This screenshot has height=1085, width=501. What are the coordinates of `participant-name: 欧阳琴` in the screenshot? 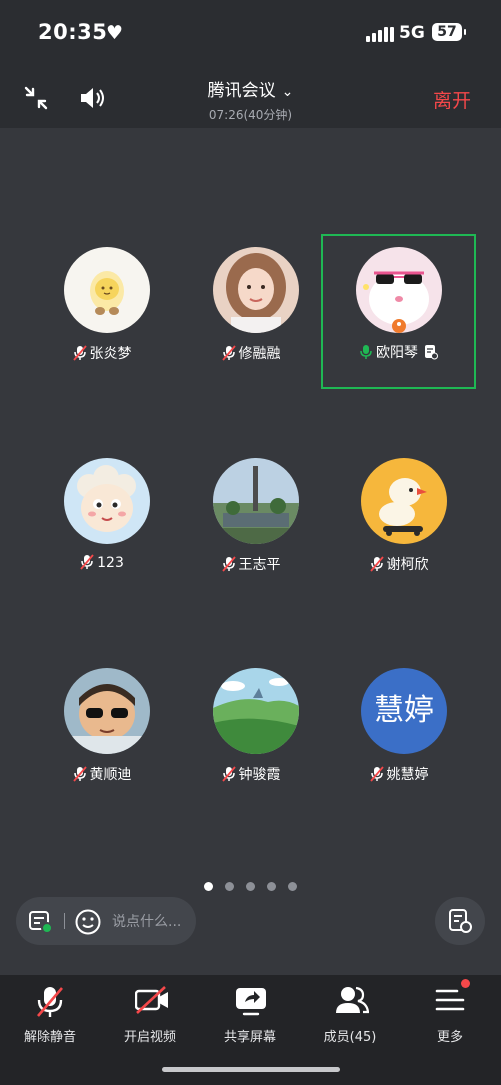 It's located at (397, 353).